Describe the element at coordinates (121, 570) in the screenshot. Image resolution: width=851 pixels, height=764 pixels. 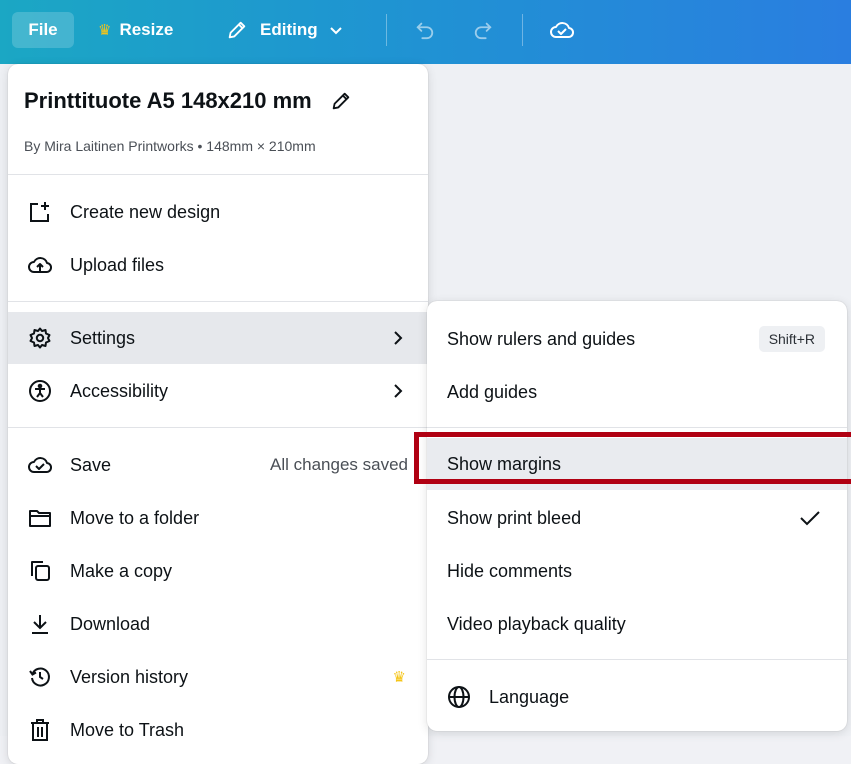
I see `menu-item-label: Make a copy` at that location.